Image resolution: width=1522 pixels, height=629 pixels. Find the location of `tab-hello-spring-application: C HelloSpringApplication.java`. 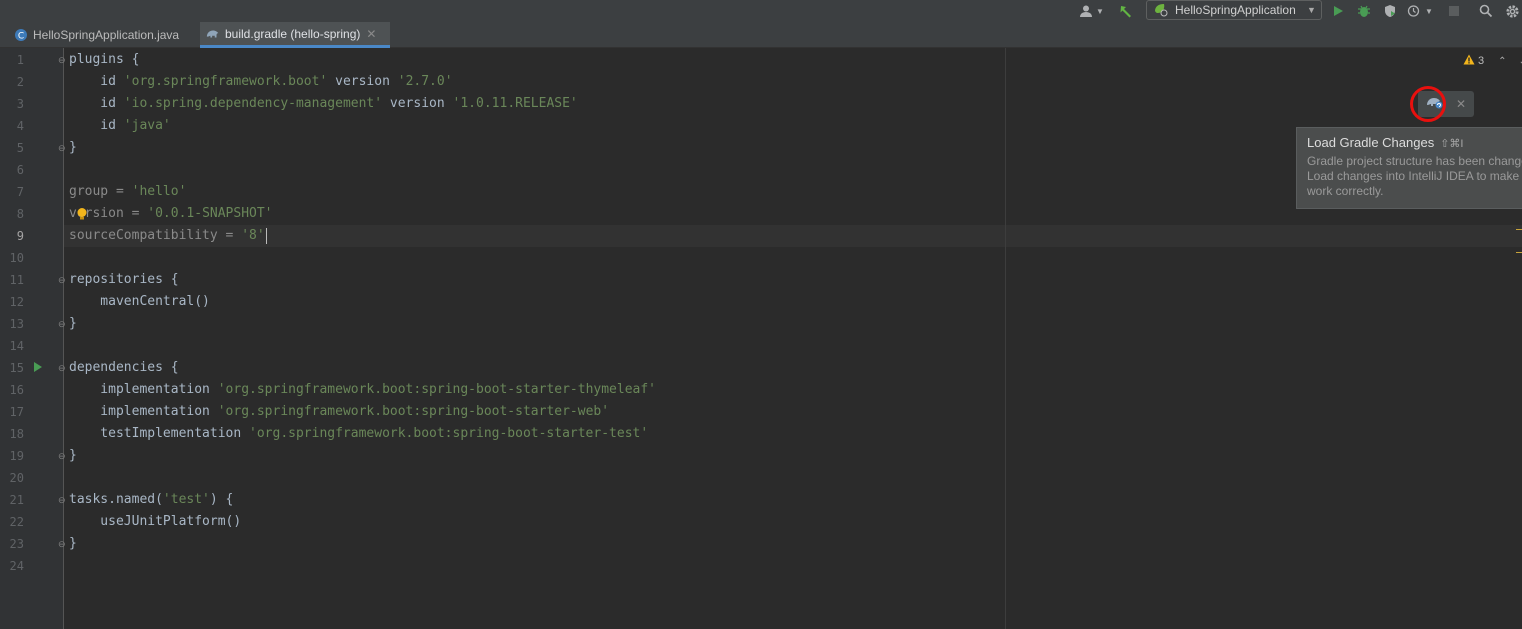

tab-hello-spring-application: C HelloSpringApplication.java is located at coordinates (103, 35).